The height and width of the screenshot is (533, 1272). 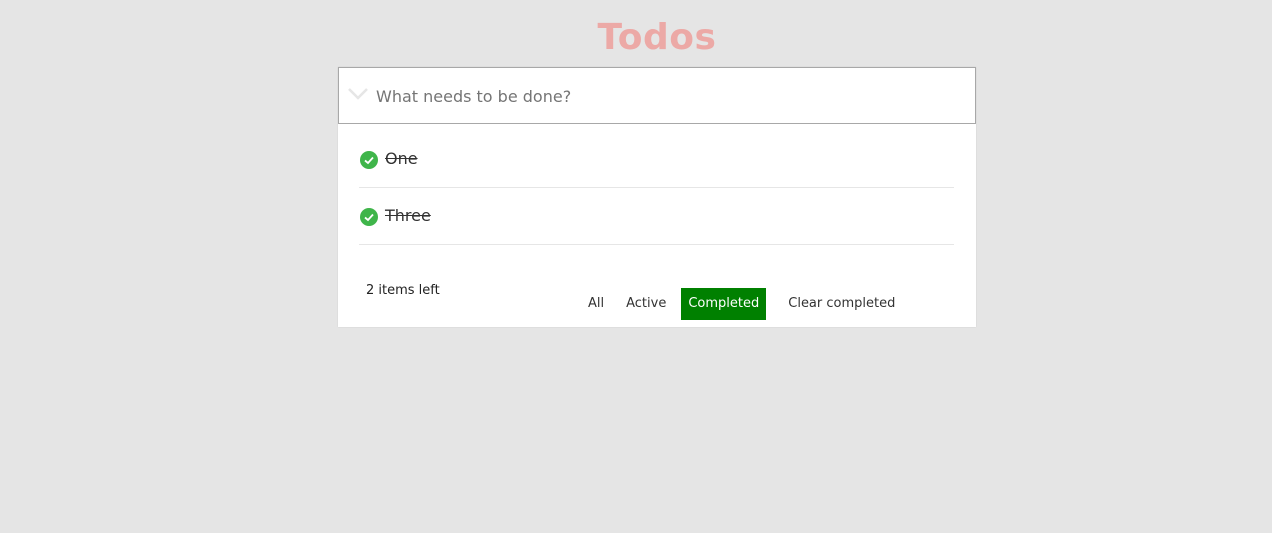 I want to click on new-todo-input, so click(x=666, y=96).